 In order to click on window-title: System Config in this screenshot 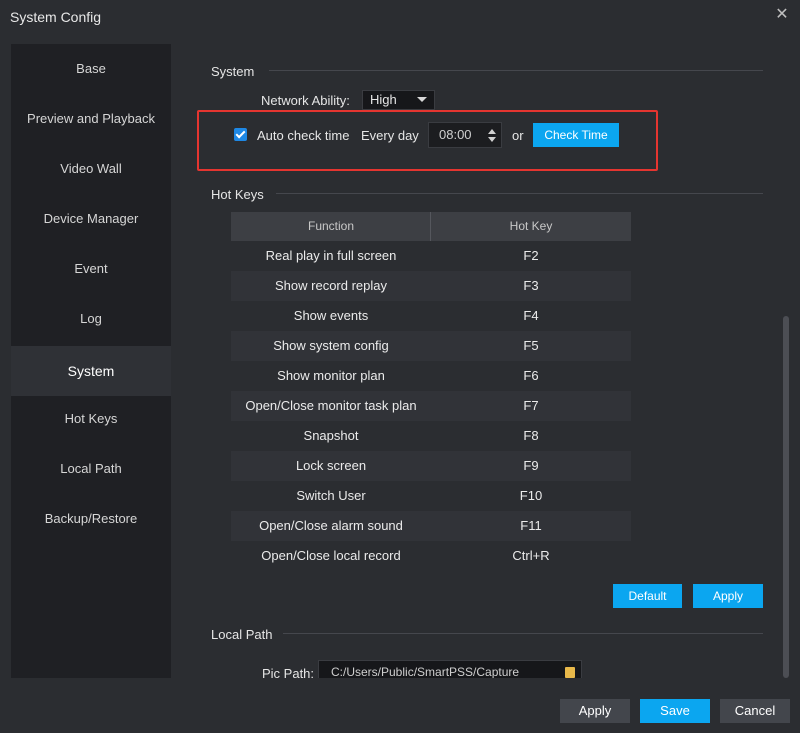, I will do `click(56, 17)`.